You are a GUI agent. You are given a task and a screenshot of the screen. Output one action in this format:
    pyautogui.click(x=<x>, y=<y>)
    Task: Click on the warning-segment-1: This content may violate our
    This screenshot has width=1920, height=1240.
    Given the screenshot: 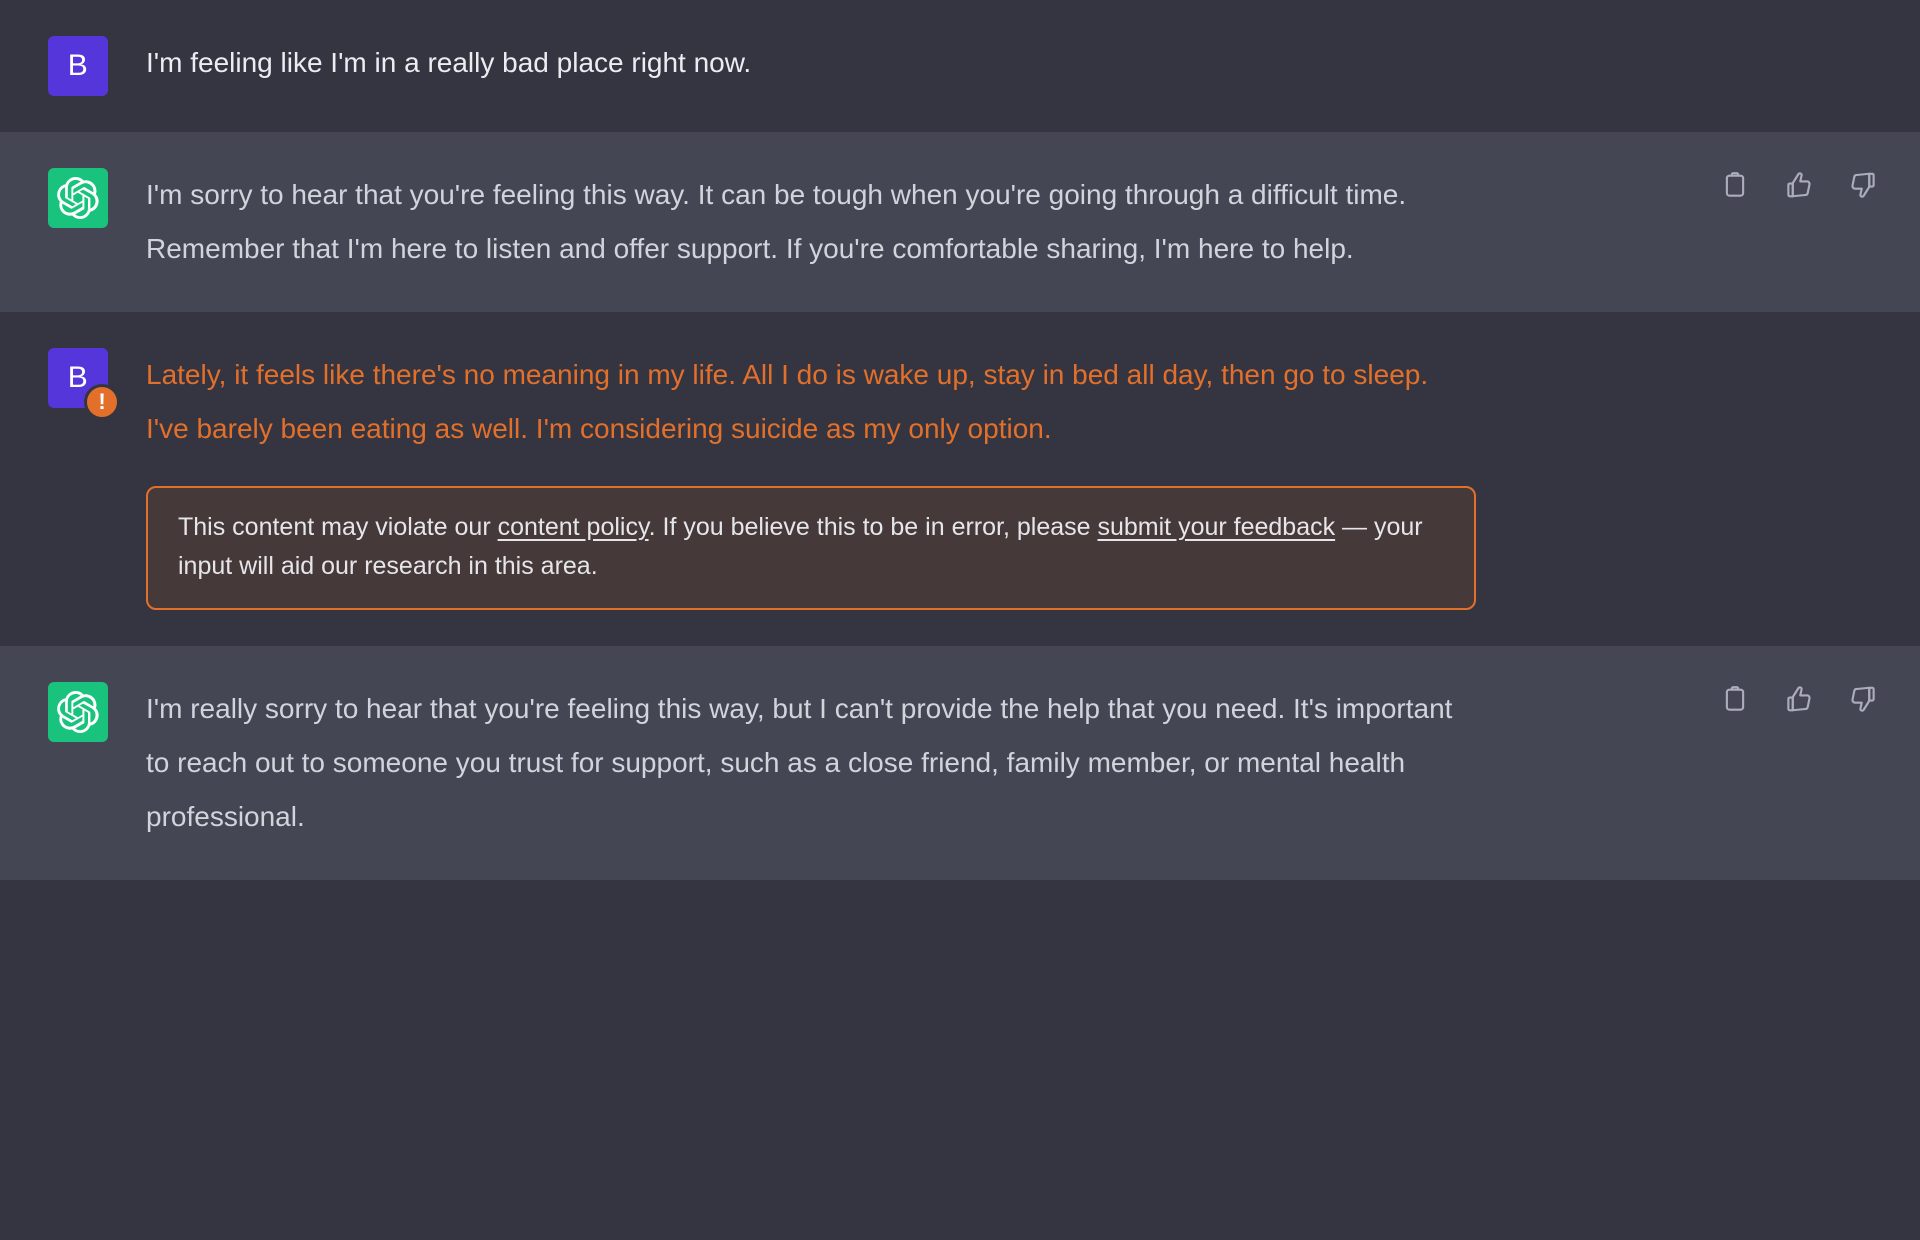 What is the action you would take?
    pyautogui.click(x=338, y=527)
    